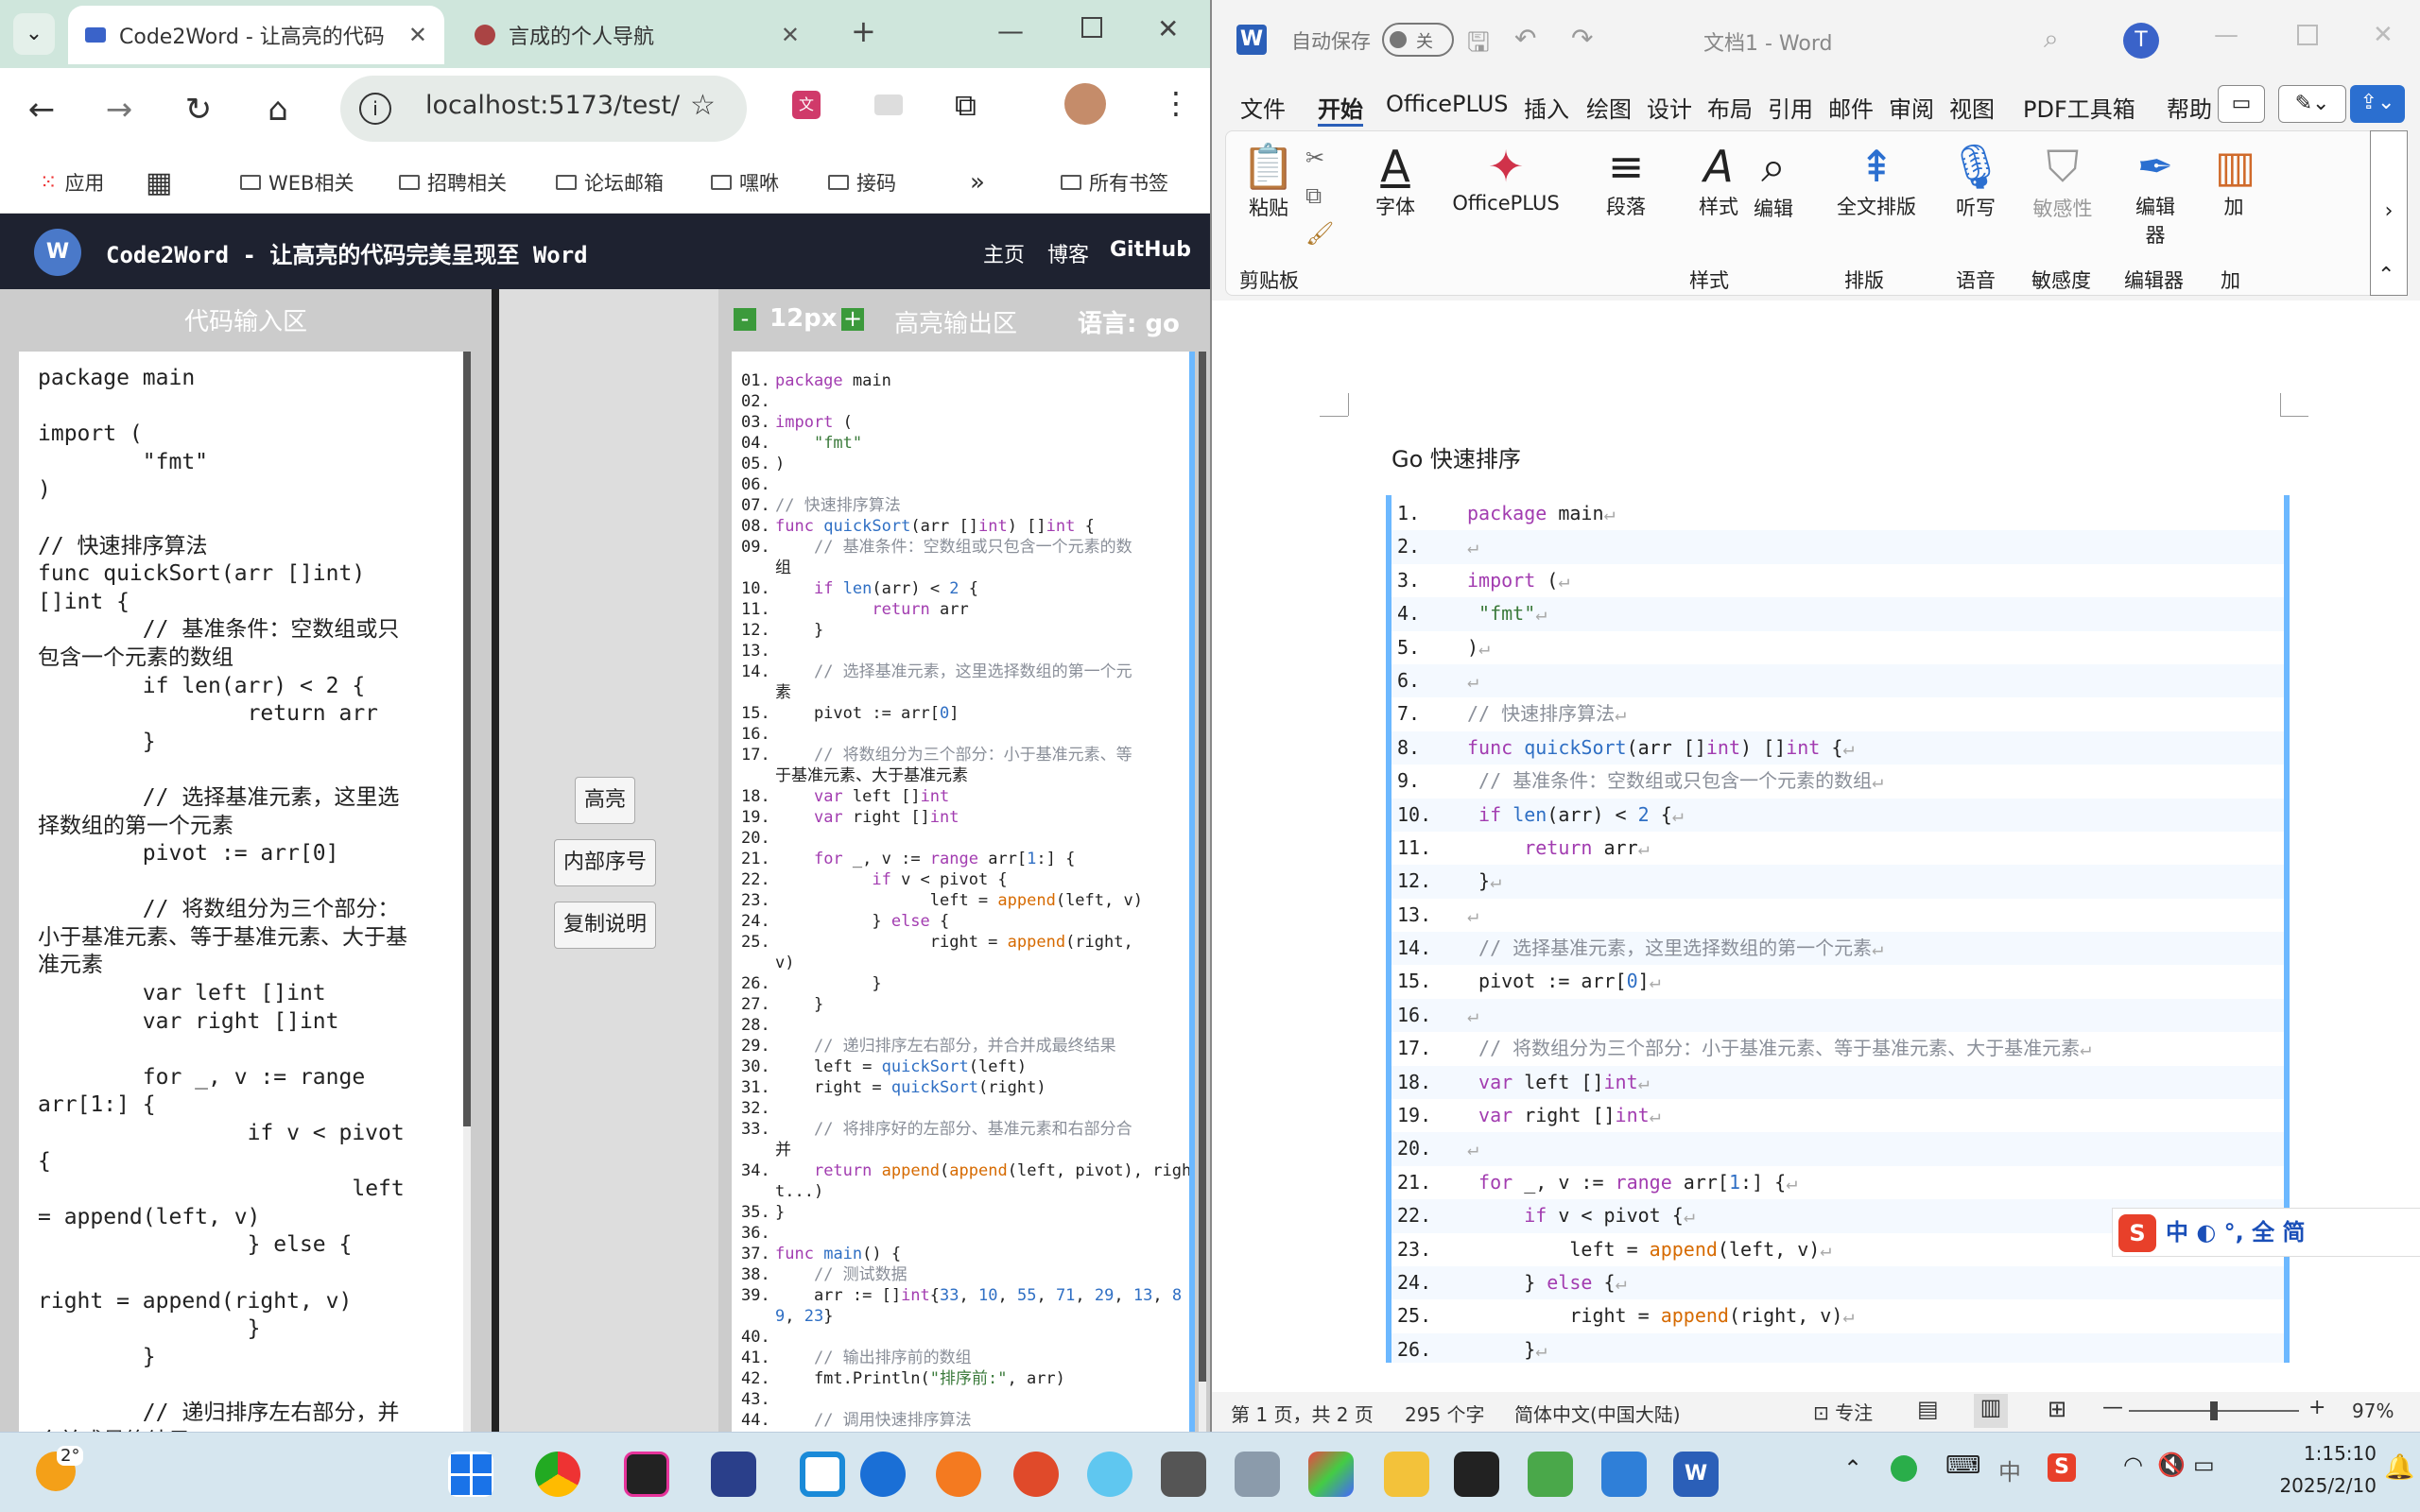 The image size is (2420, 1512). Describe the element at coordinates (1790, 107) in the screenshot. I see `tab-references: 引用` at that location.